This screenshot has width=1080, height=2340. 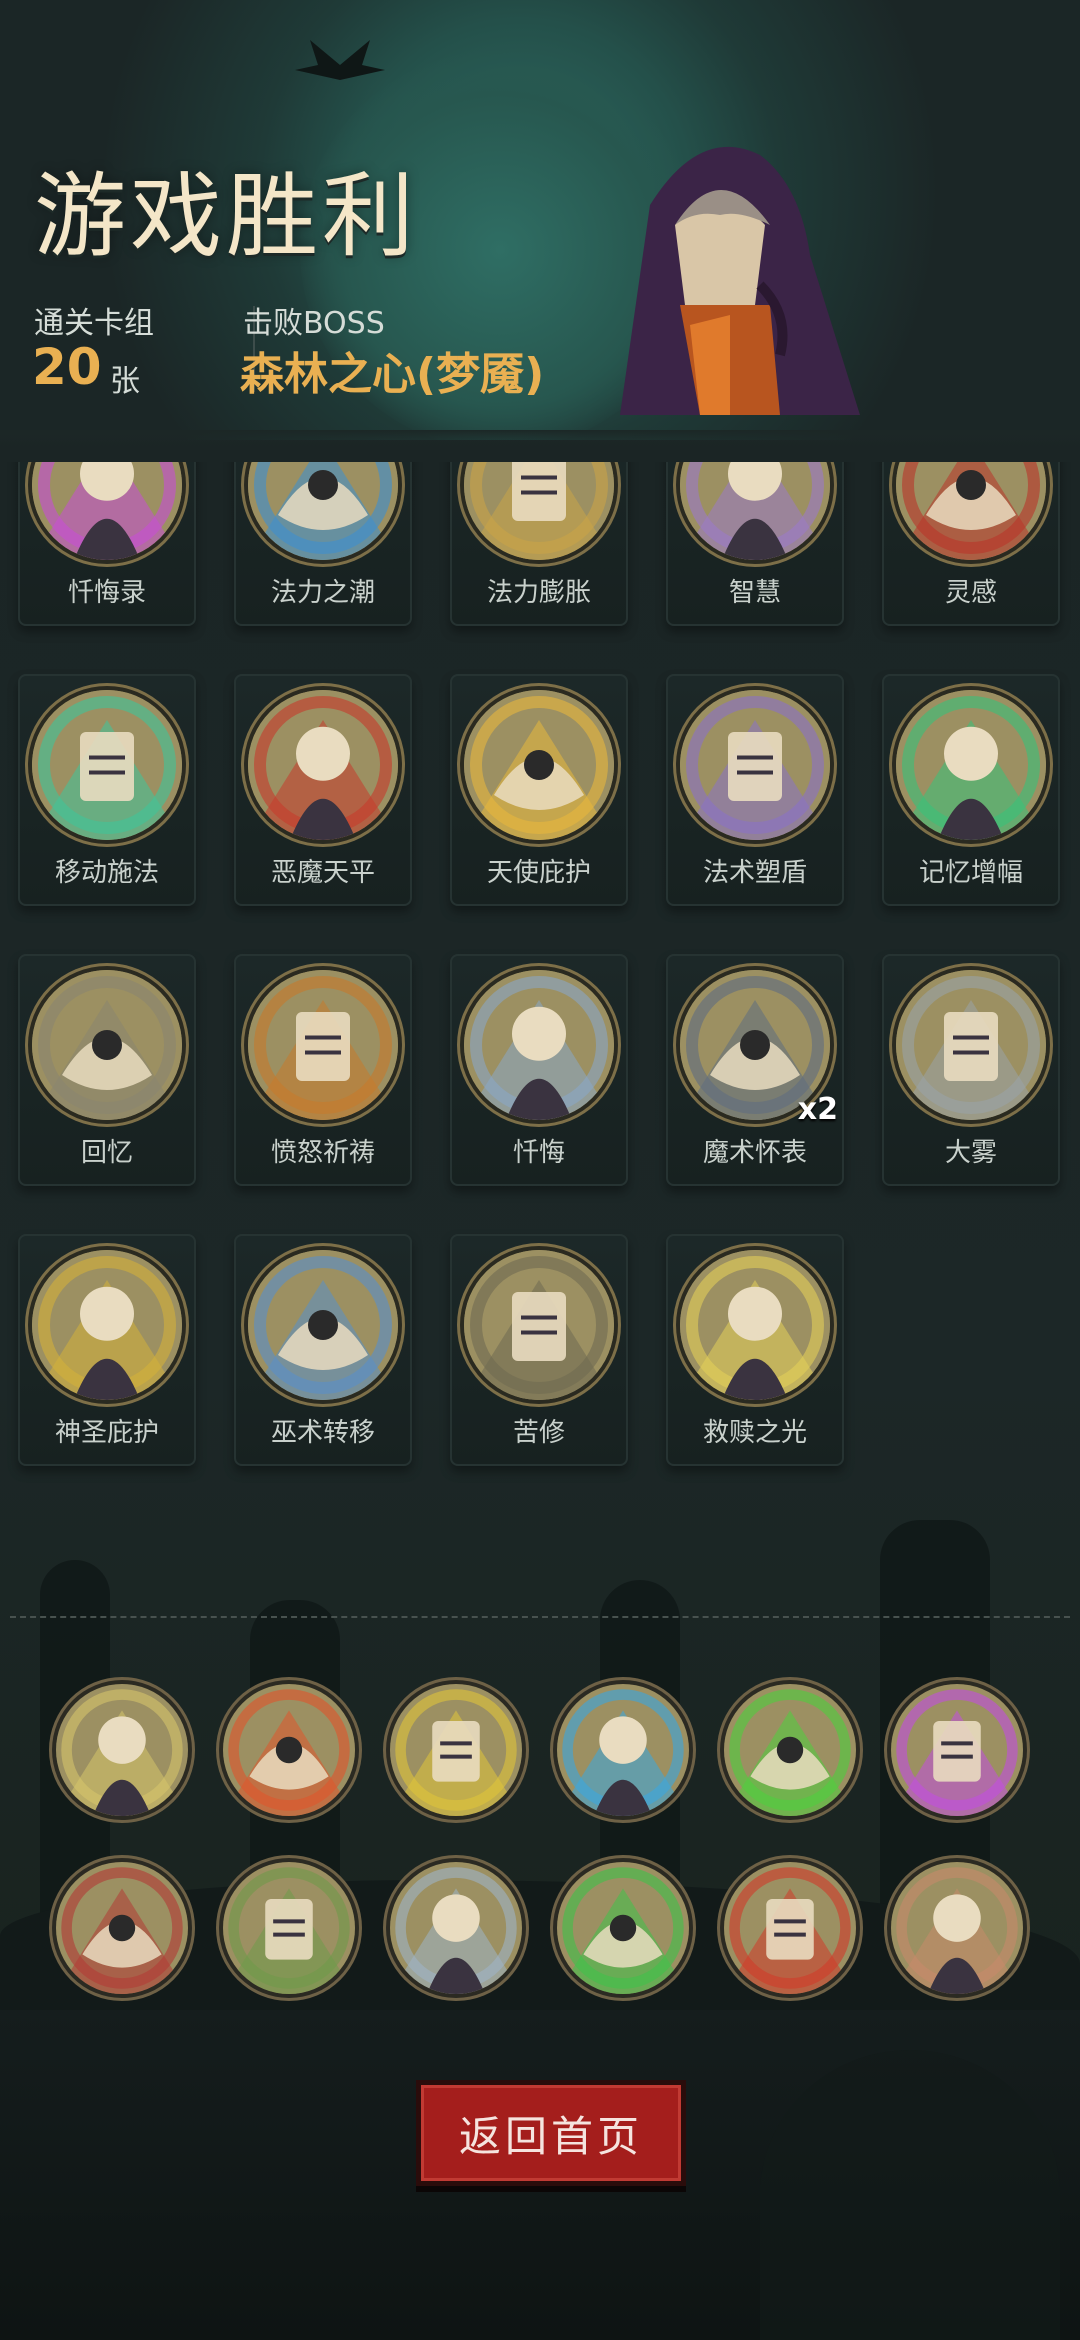 What do you see at coordinates (970, 593) in the screenshot?
I see `card-name: 灵感` at bounding box center [970, 593].